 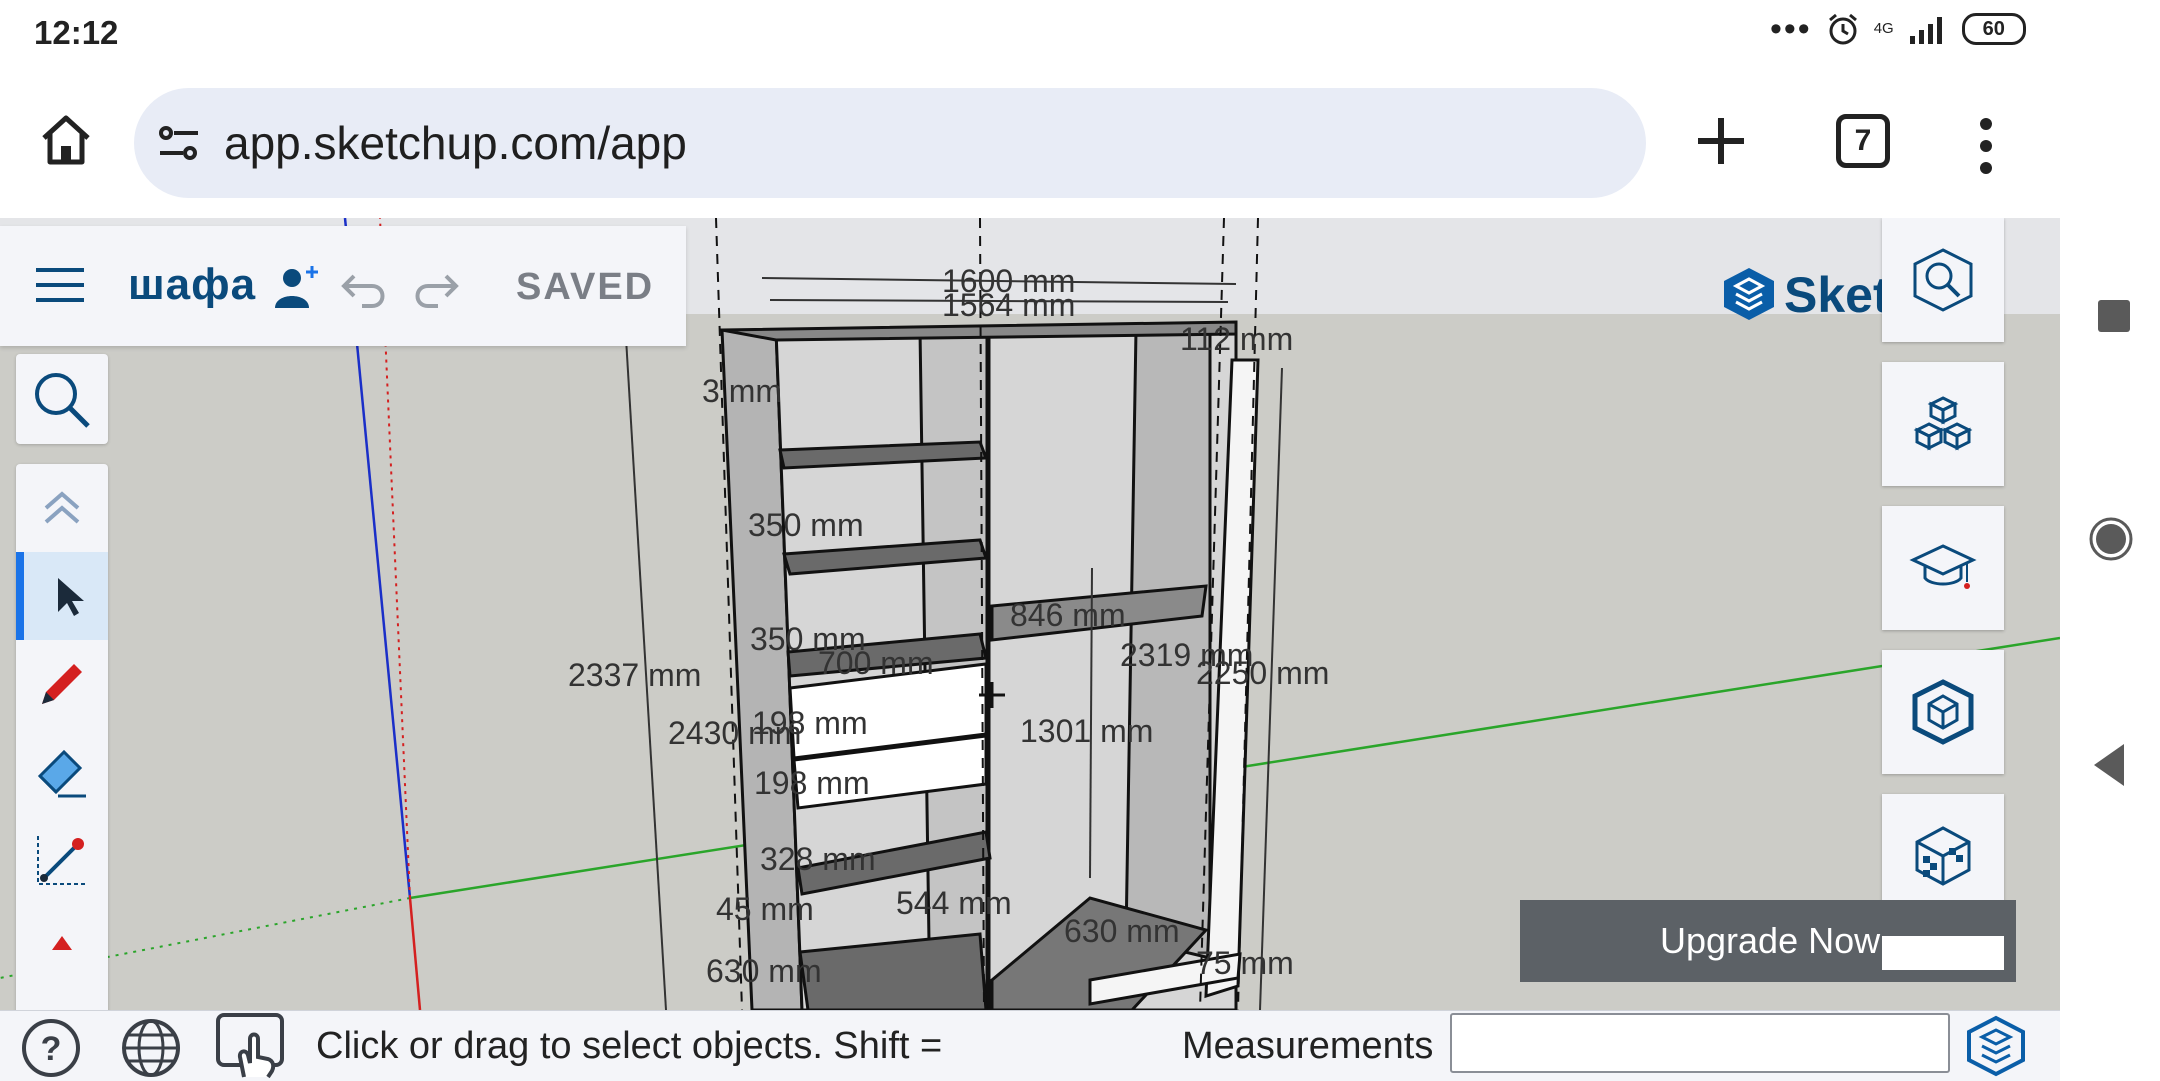 I want to click on battery-level: 60, so click(x=1993, y=29).